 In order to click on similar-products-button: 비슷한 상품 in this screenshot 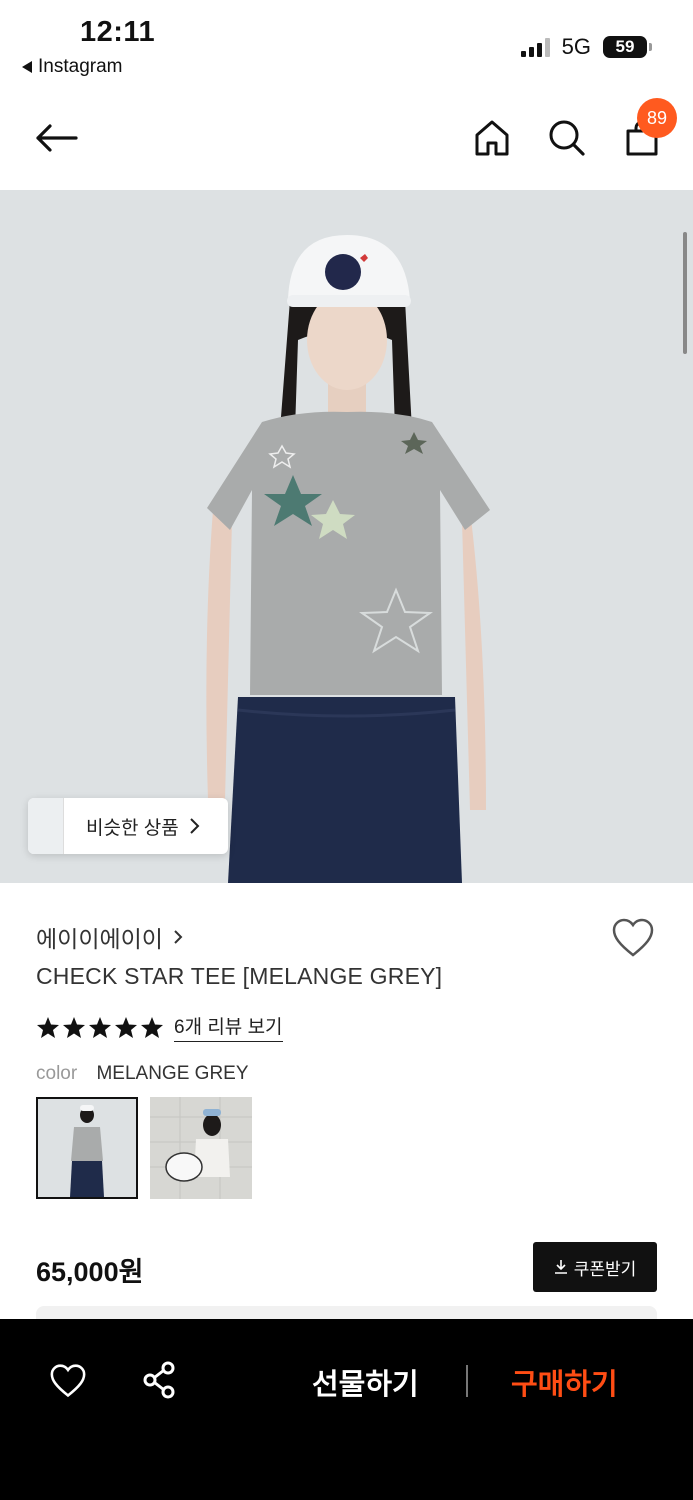, I will do `click(128, 826)`.